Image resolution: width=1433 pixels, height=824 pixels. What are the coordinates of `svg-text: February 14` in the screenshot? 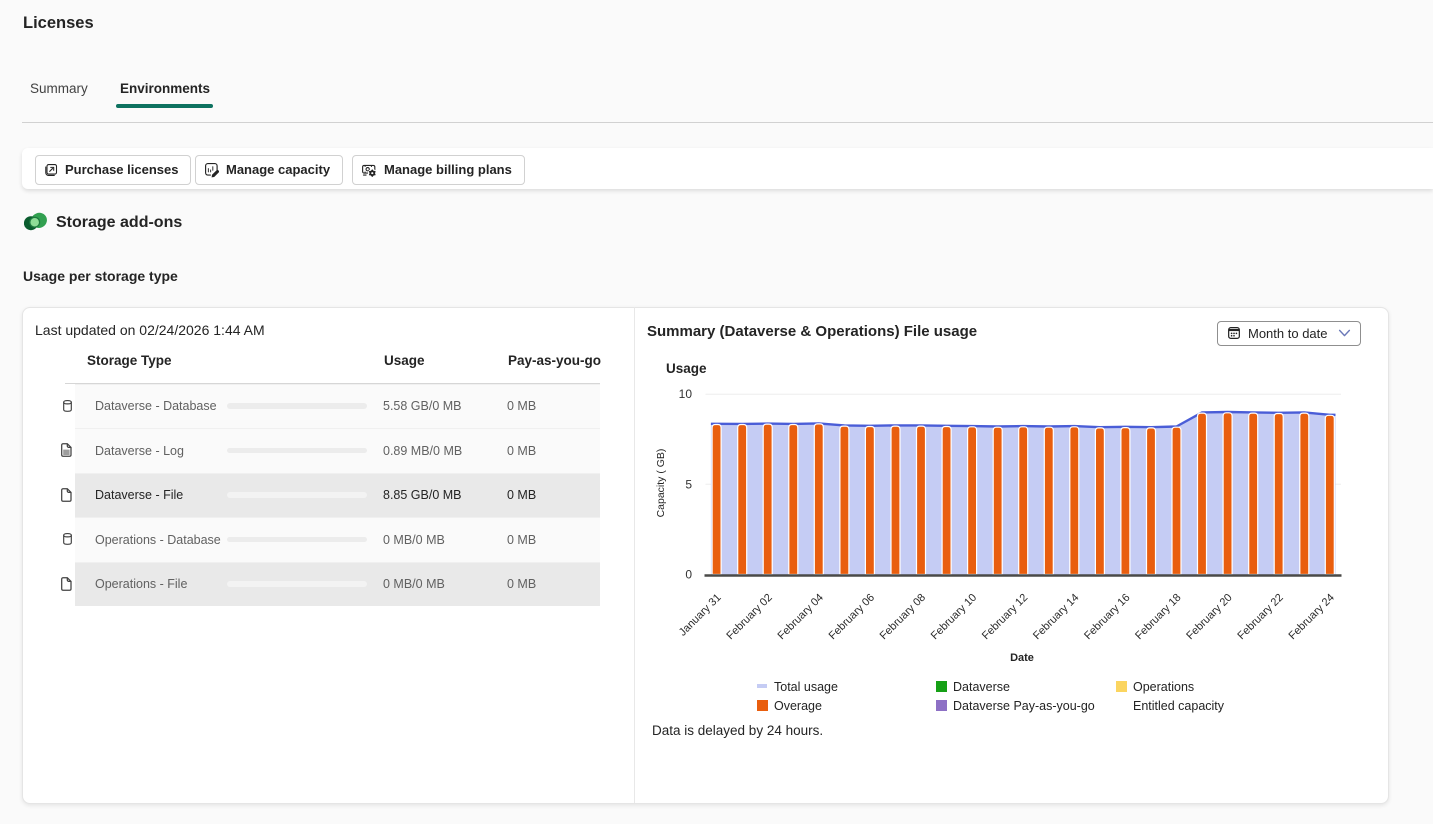 It's located at (1056, 617).